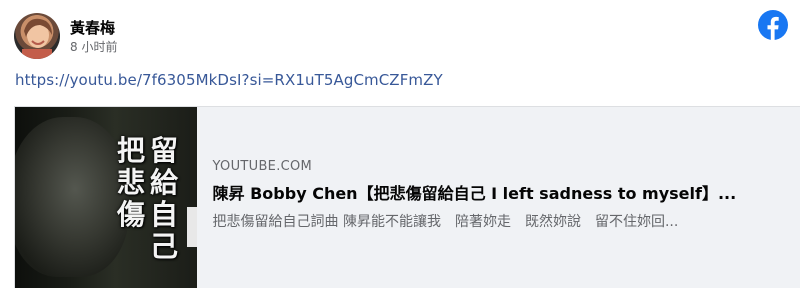 This screenshot has height=288, width=800. What do you see at coordinates (164, 198) in the screenshot?
I see `thumbnail-text-right: 留給自己` at bounding box center [164, 198].